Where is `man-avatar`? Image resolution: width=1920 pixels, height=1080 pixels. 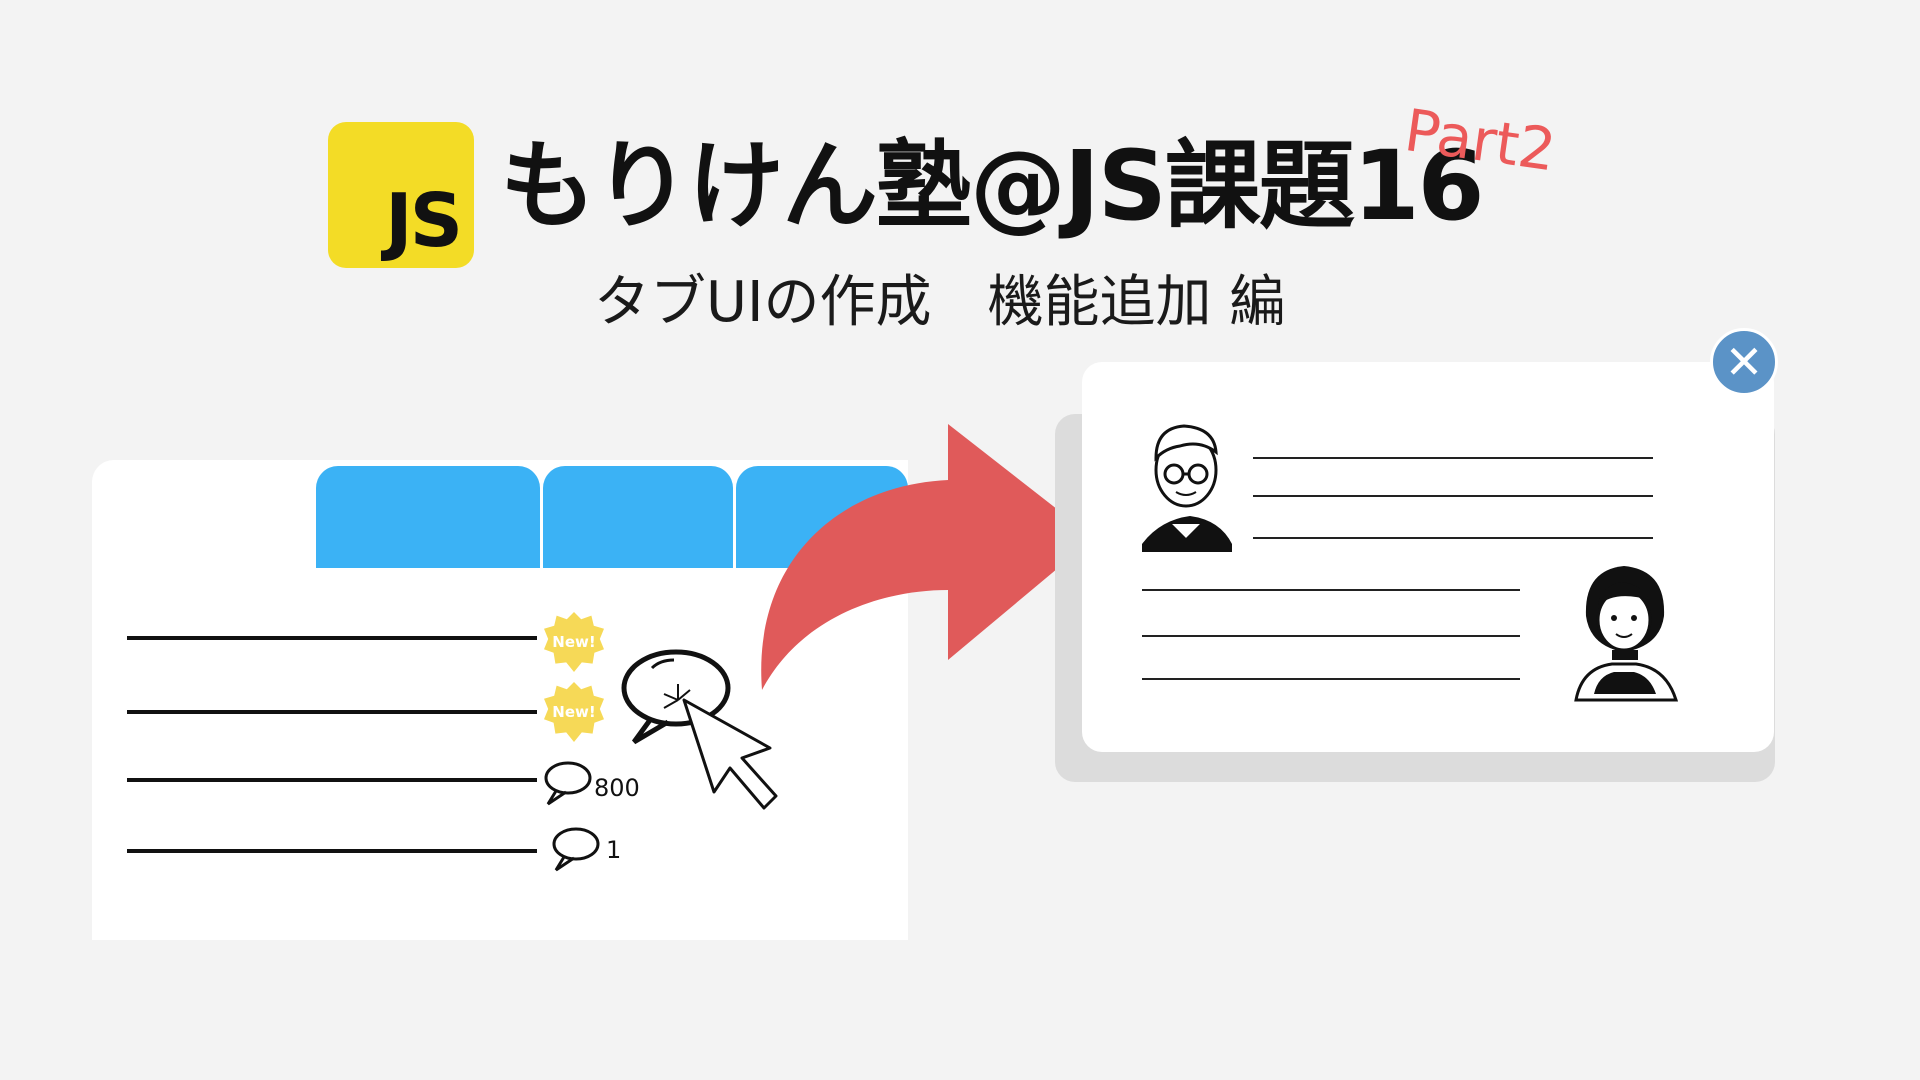
man-avatar is located at coordinates (1187, 488).